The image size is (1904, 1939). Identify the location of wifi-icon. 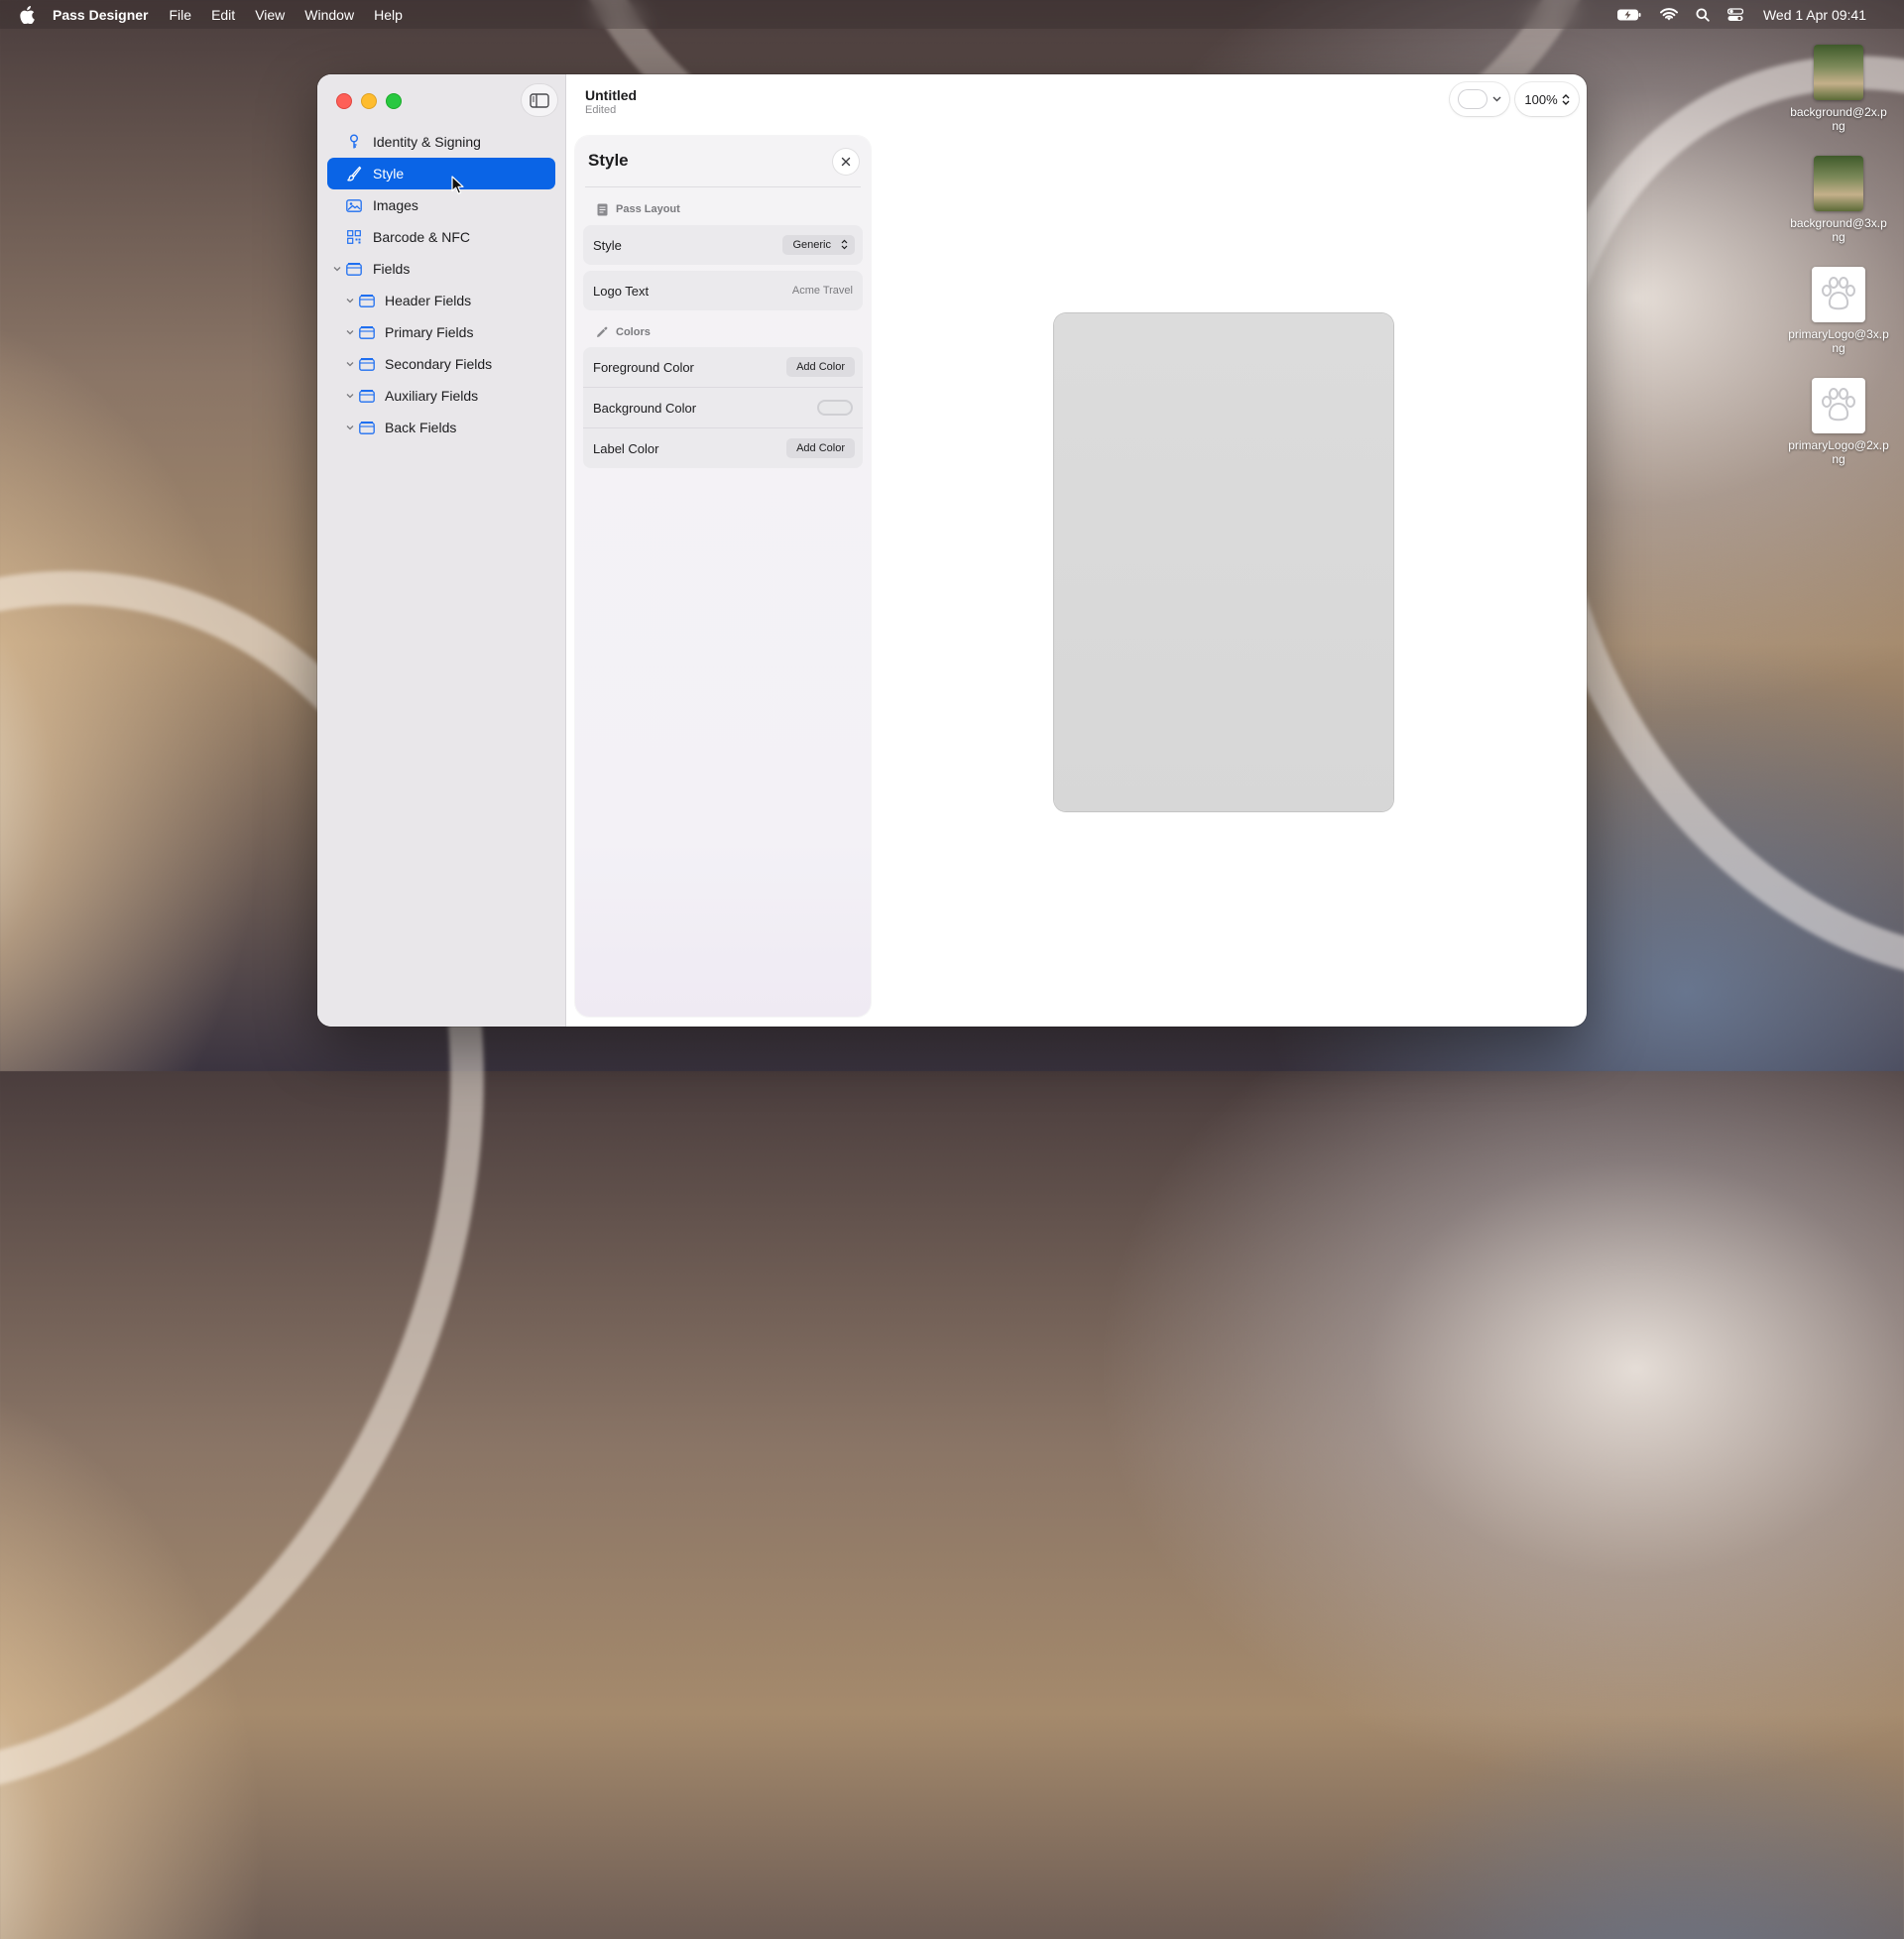
(1668, 14).